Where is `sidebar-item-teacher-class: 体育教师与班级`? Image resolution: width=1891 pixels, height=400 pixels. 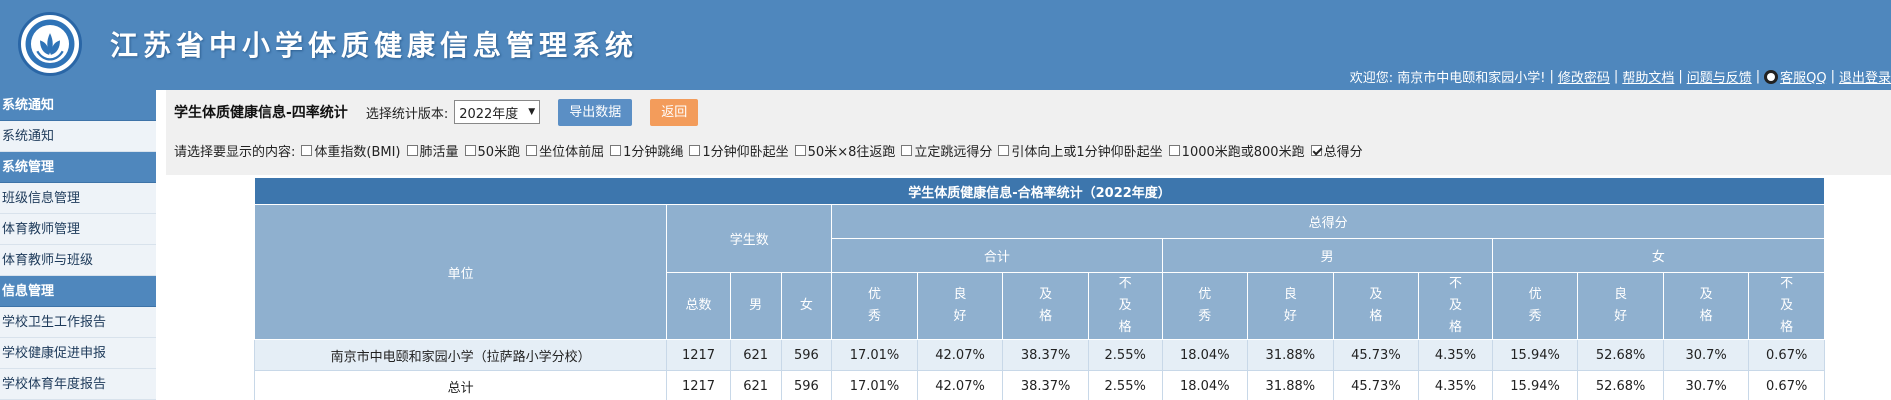
sidebar-item-teacher-class: 体育教师与班级 is located at coordinates (78, 260).